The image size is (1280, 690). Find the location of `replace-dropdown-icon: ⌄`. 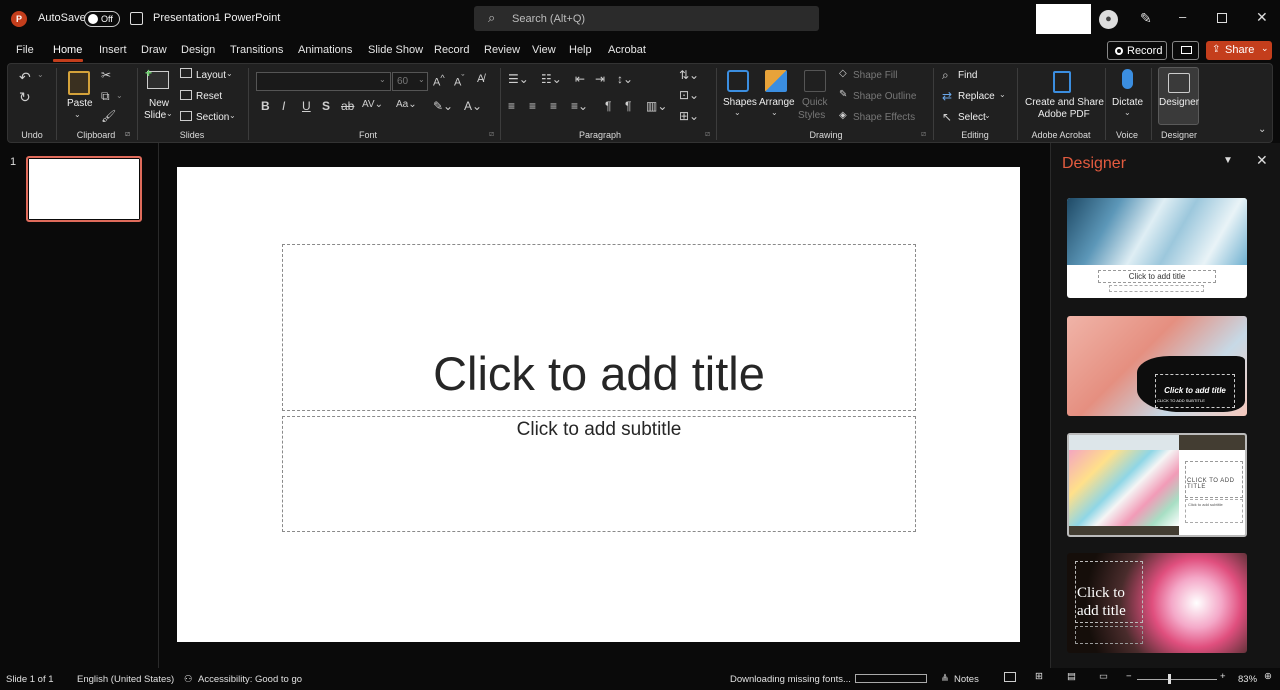

replace-dropdown-icon: ⌄ is located at coordinates (1002, 94).